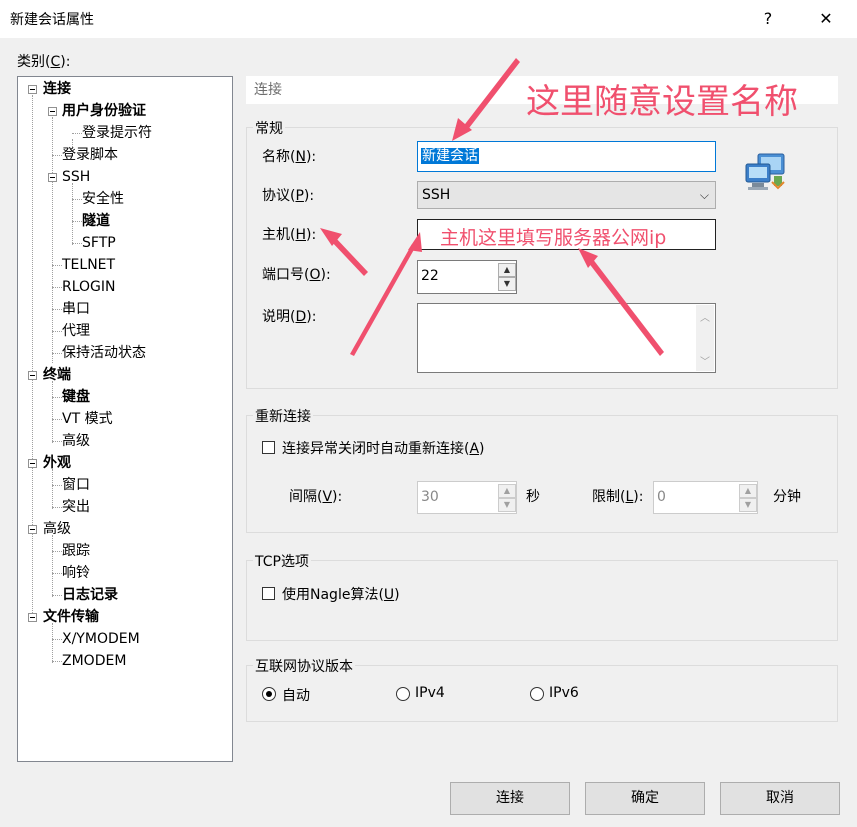 The width and height of the screenshot is (857, 827). I want to click on interval-down-button: ▼, so click(507, 505).